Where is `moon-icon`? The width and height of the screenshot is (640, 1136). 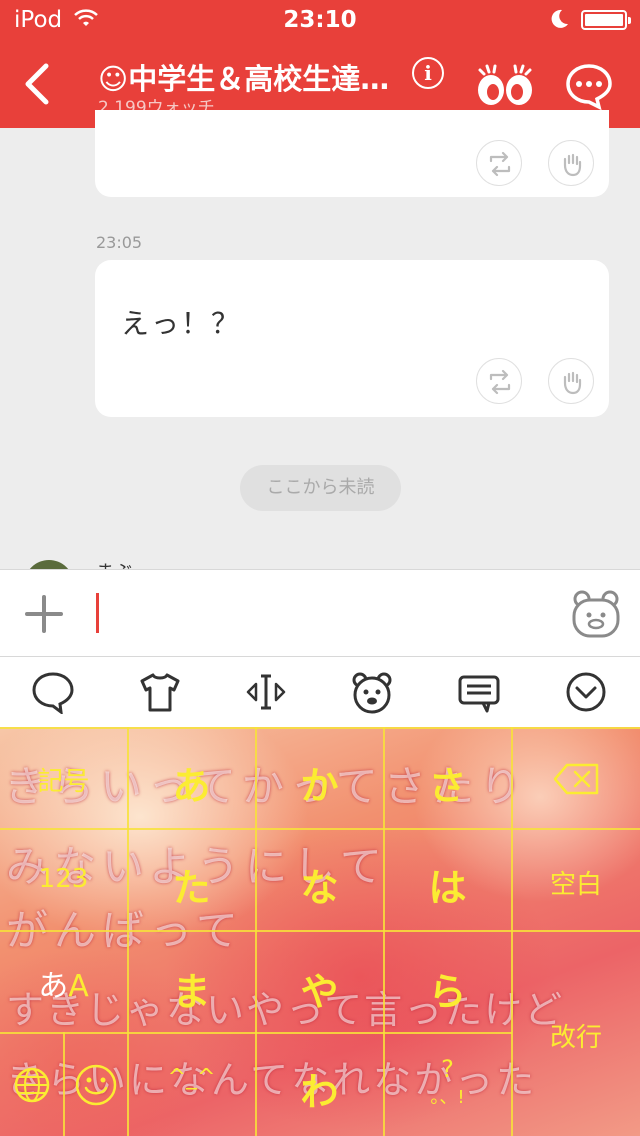 moon-icon is located at coordinates (559, 18).